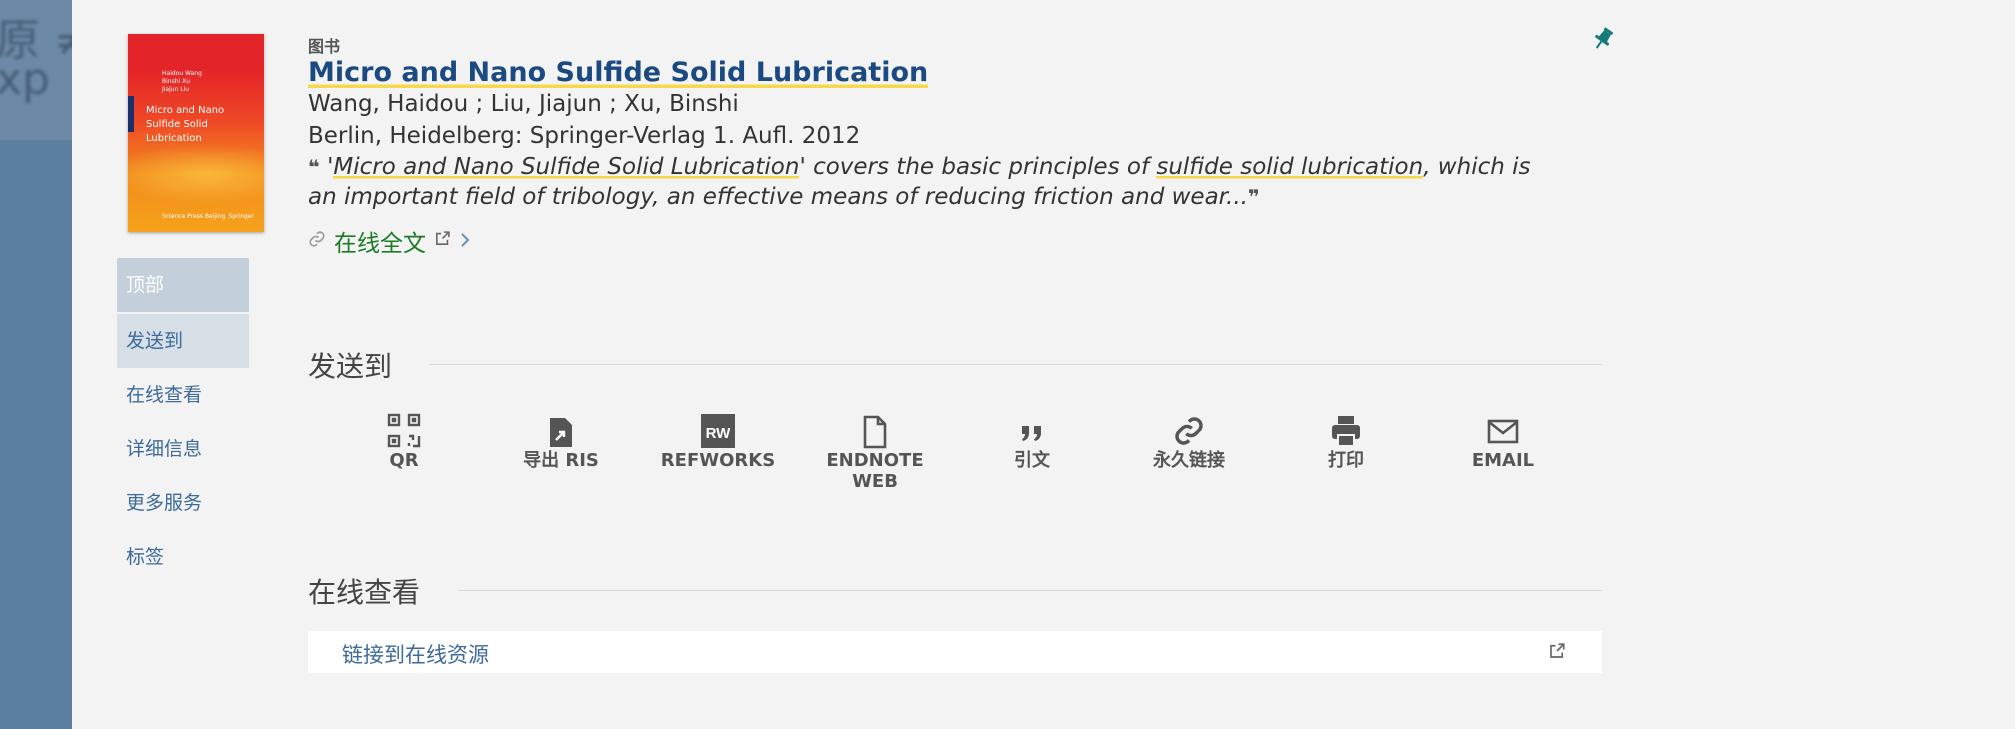 The height and width of the screenshot is (729, 2015). I want to click on section-nav: 顶部 发送到 在线查看 详细信息 更多服务 标签, so click(183, 421).